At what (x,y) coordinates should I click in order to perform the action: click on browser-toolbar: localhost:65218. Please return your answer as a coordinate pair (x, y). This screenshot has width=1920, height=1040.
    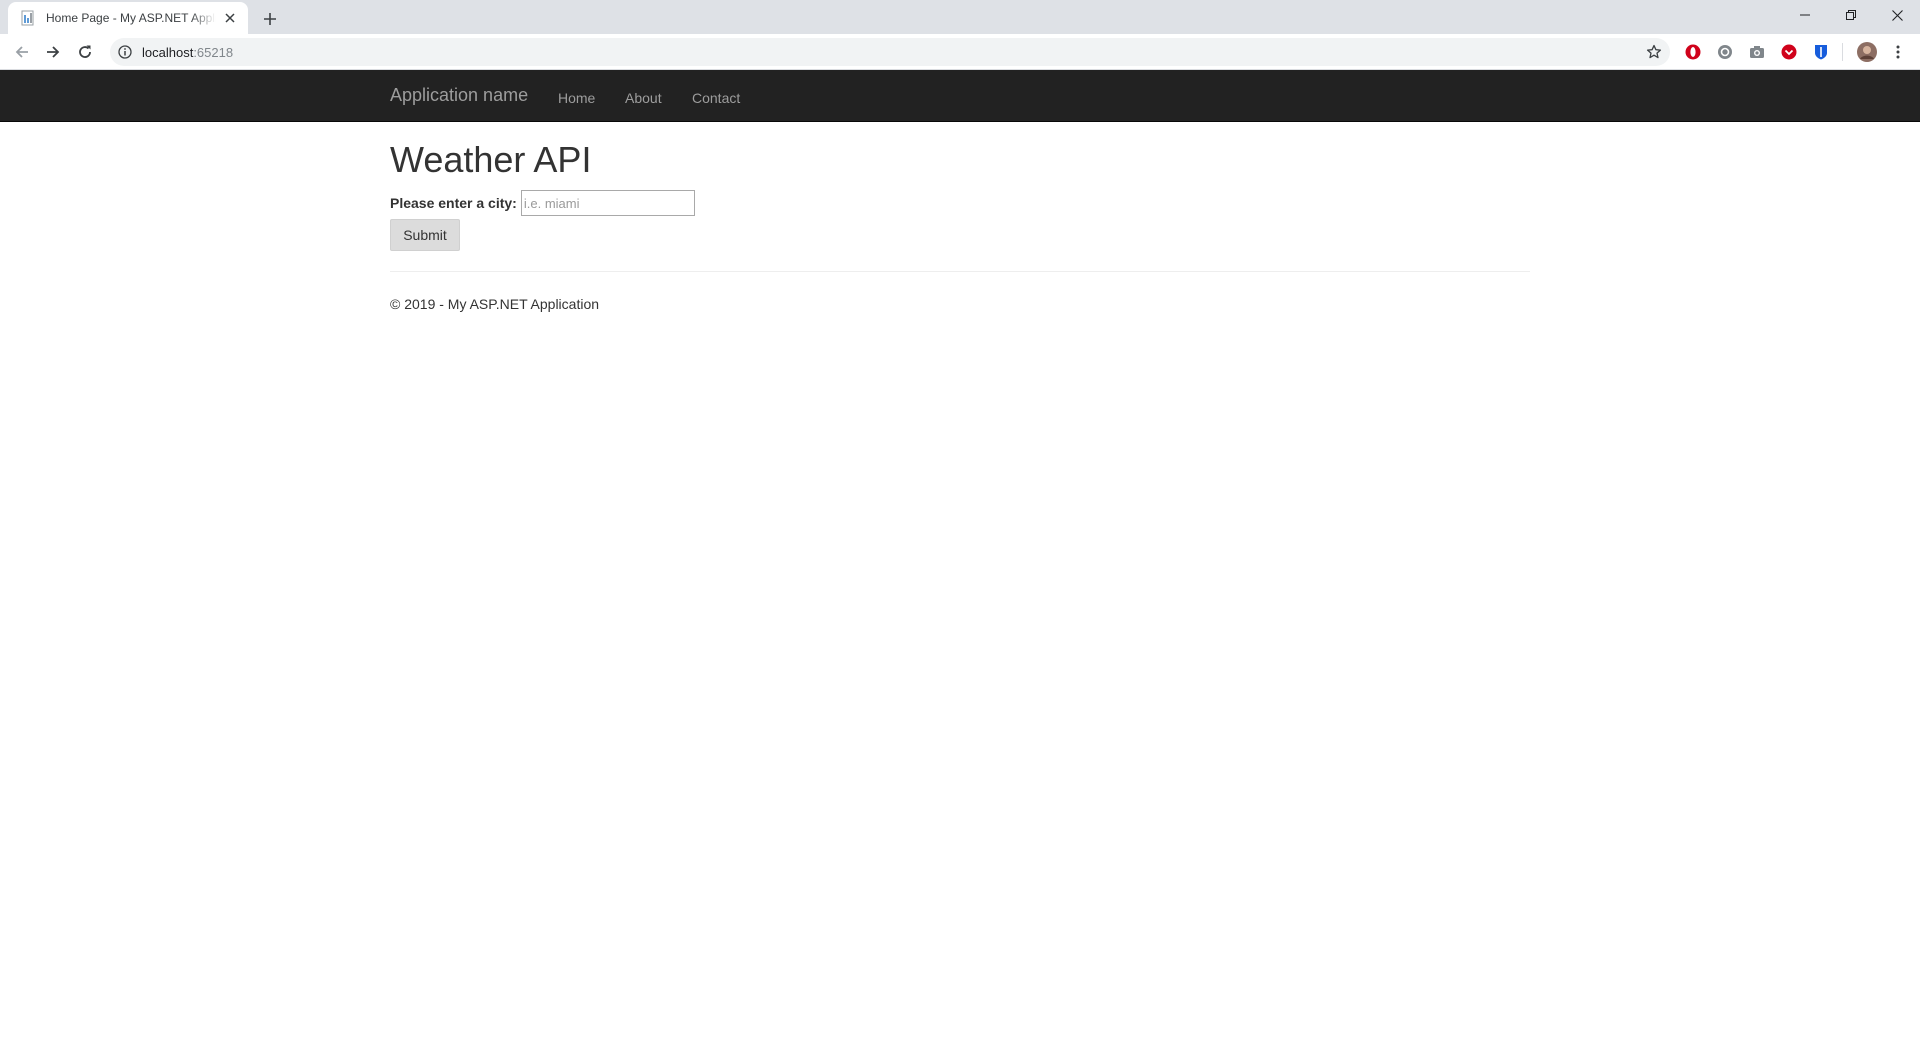
    Looking at the image, I should click on (960, 52).